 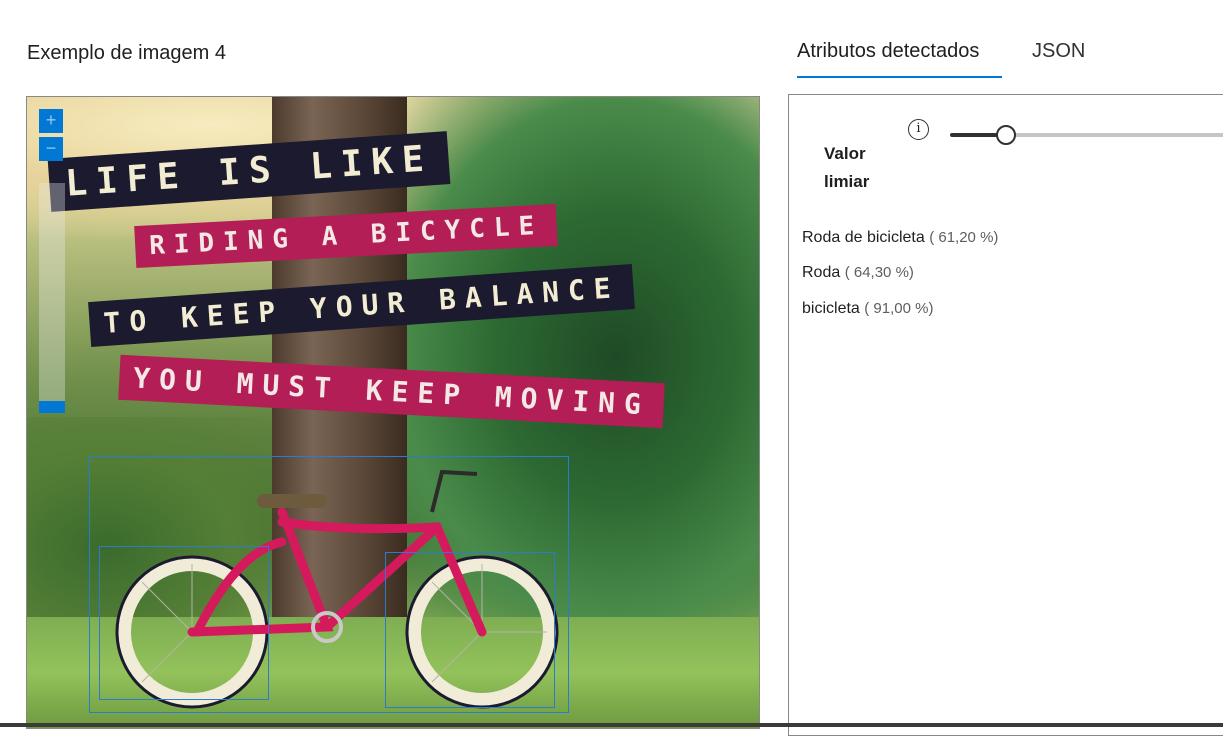 I want to click on attribute-name: bicicleta, so click(x=831, y=308).